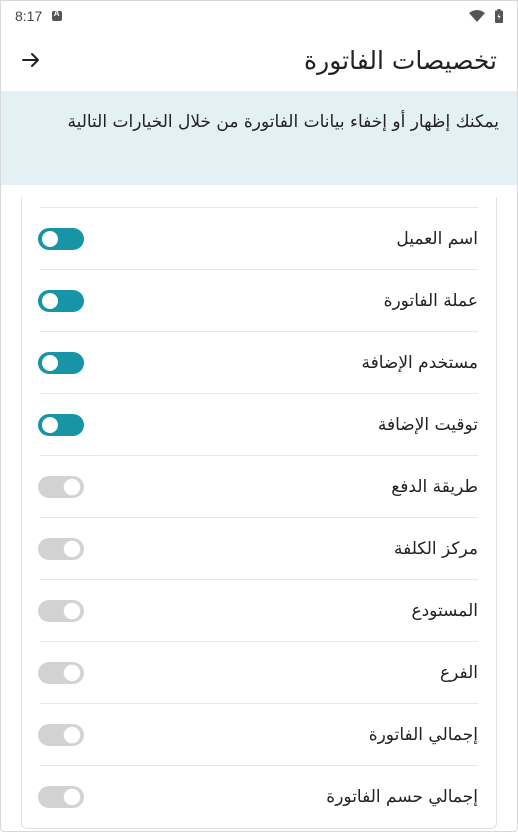 The width and height of the screenshot is (518, 832). I want to click on status-time: 8:17, so click(29, 16).